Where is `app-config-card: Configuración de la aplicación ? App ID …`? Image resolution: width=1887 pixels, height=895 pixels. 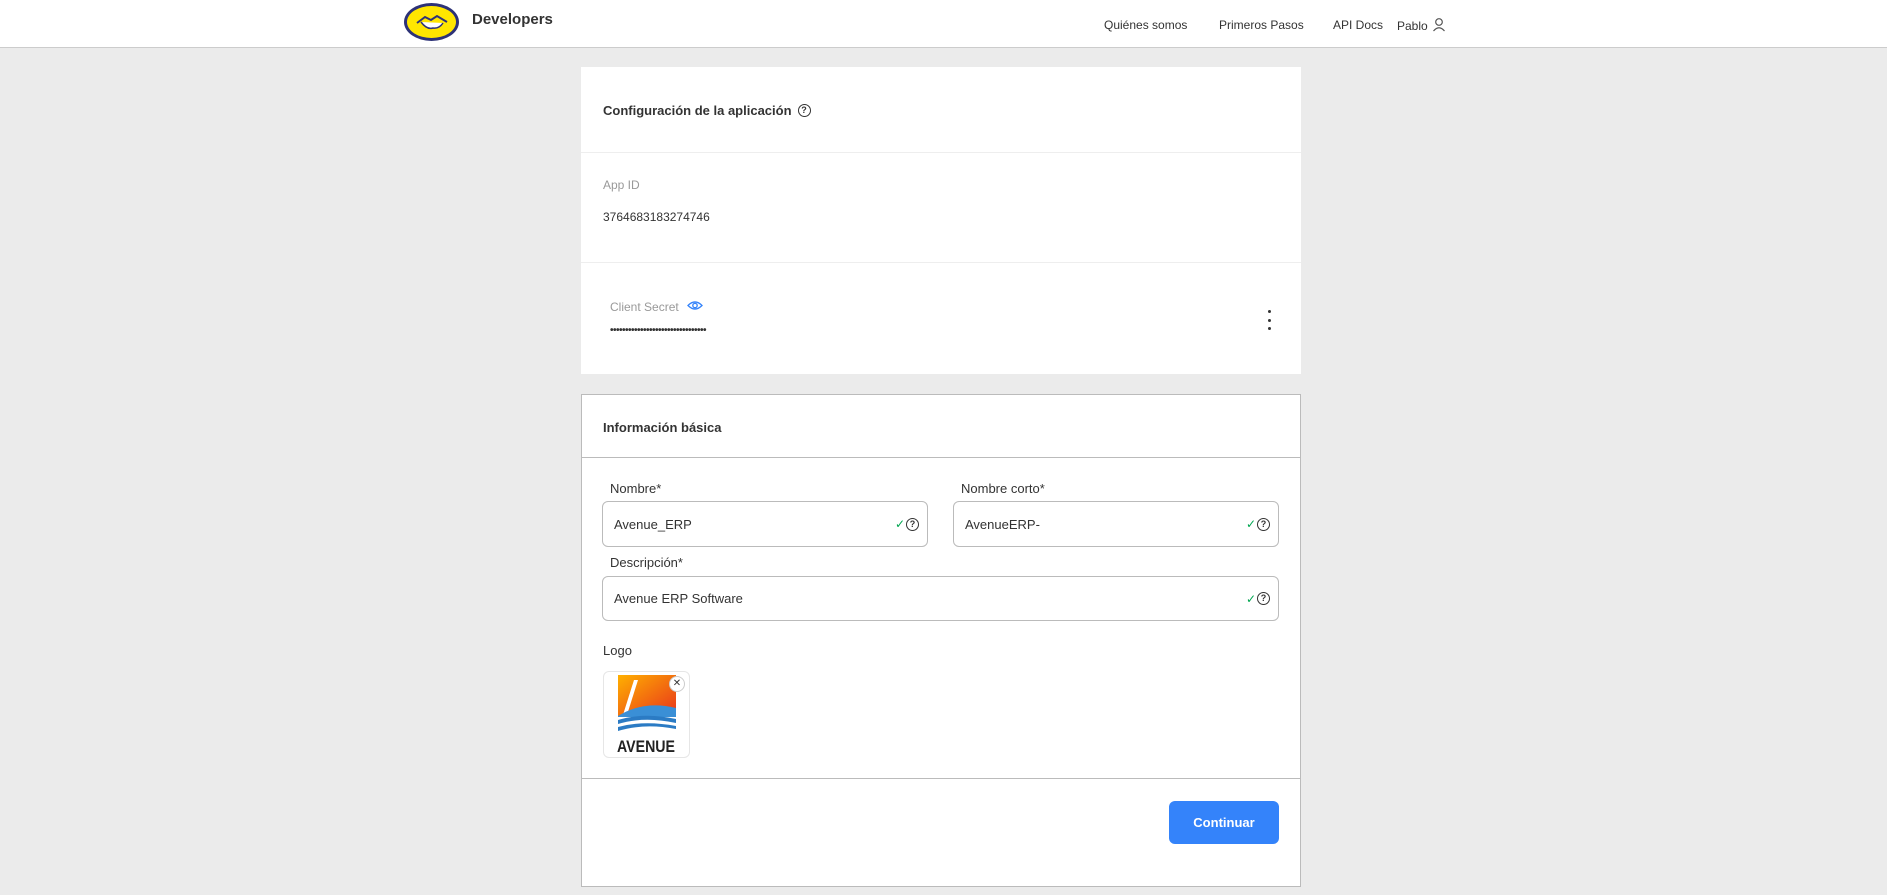 app-config-card: Configuración de la aplicación ? App ID … is located at coordinates (941, 220).